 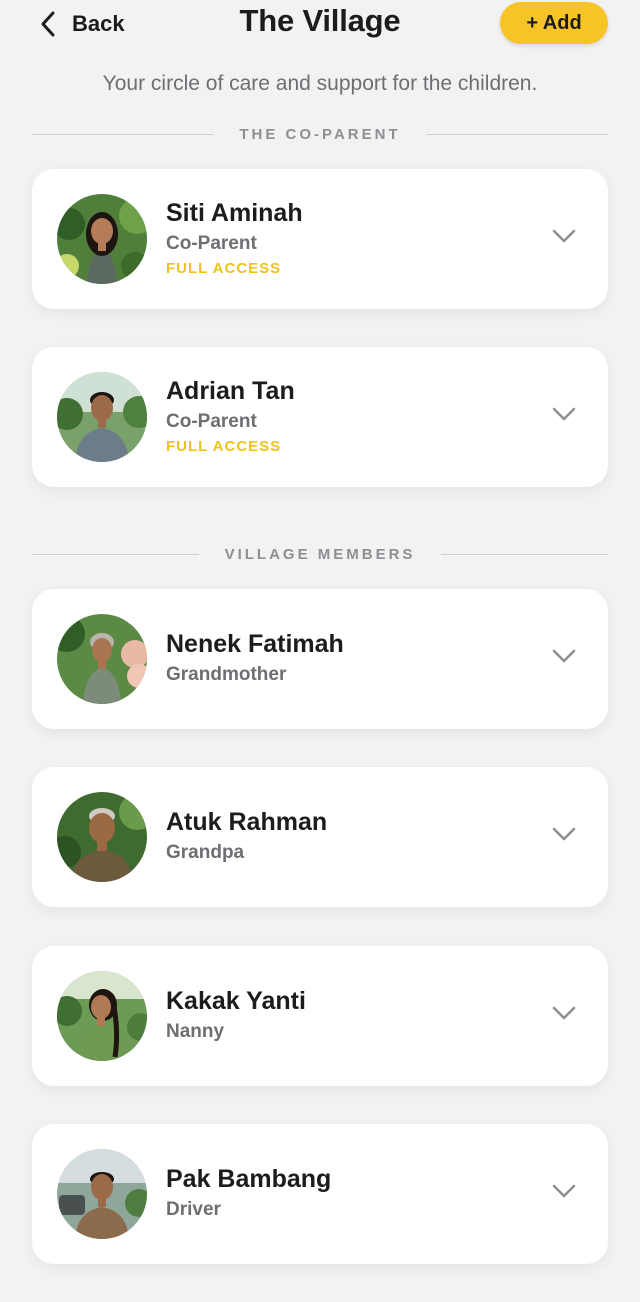 I want to click on member-role: Grandmother, so click(x=226, y=674).